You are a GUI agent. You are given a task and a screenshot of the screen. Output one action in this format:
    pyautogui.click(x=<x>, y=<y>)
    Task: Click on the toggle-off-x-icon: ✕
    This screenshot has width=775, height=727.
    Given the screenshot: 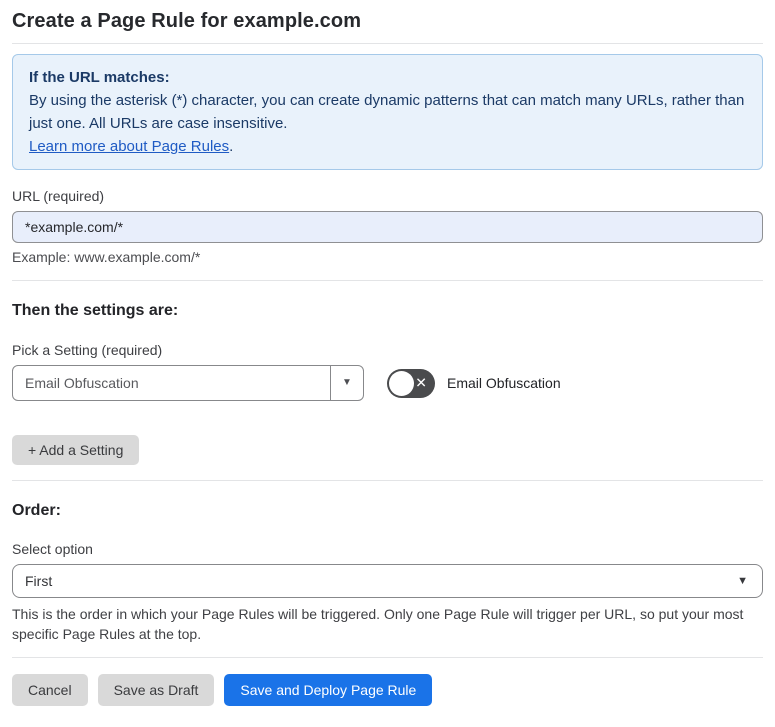 What is the action you would take?
    pyautogui.click(x=421, y=382)
    